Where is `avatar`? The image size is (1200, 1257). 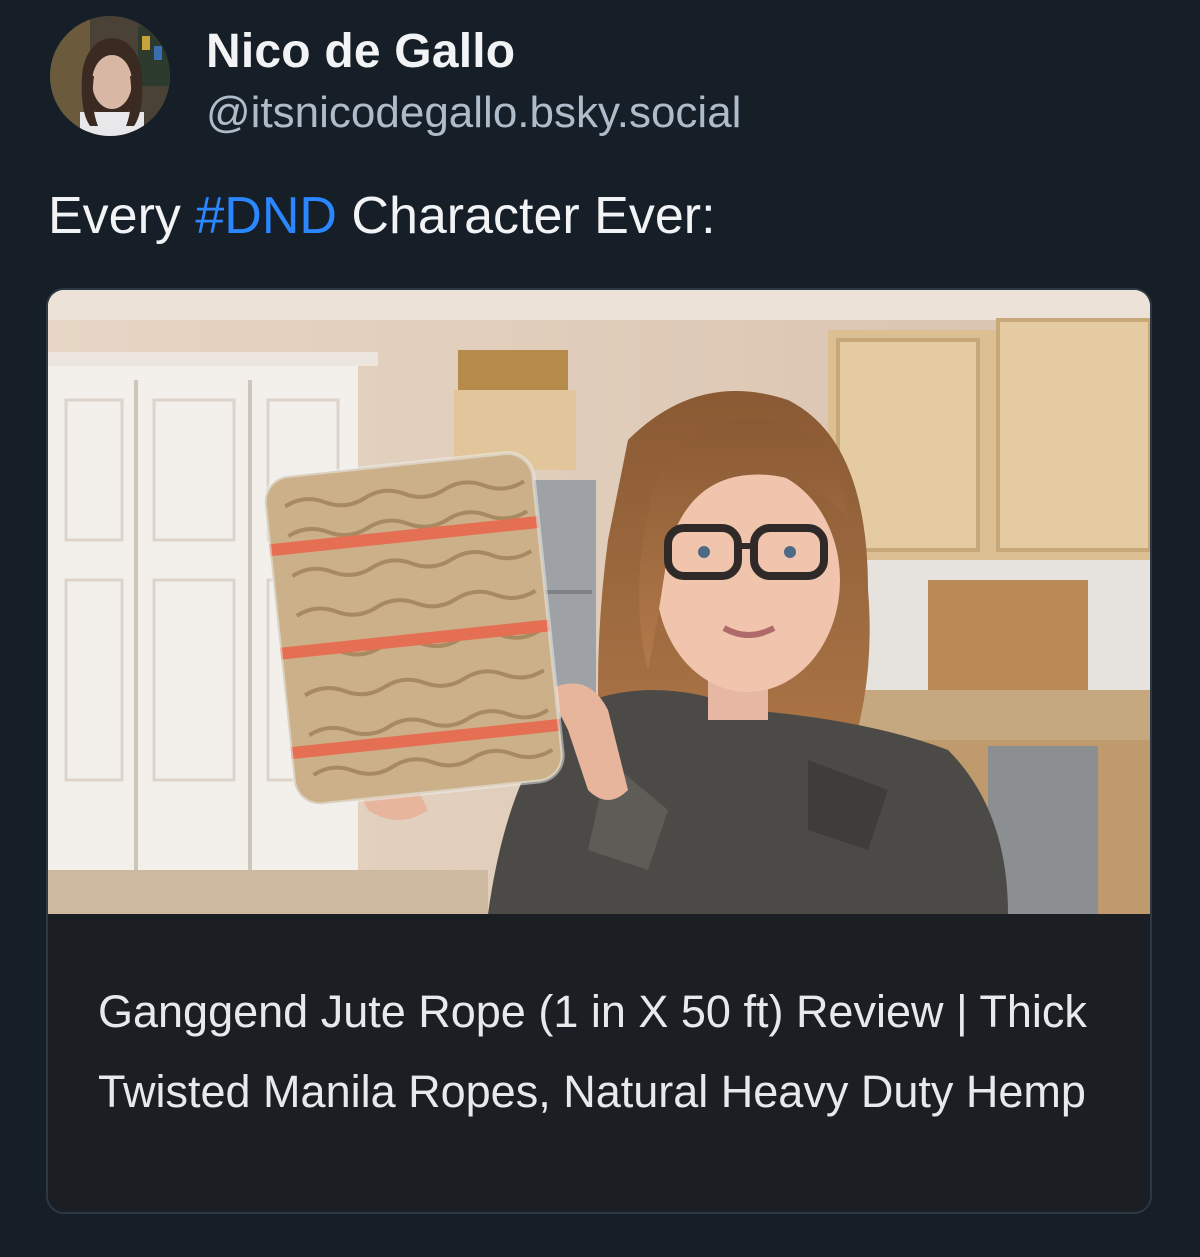 avatar is located at coordinates (110, 76).